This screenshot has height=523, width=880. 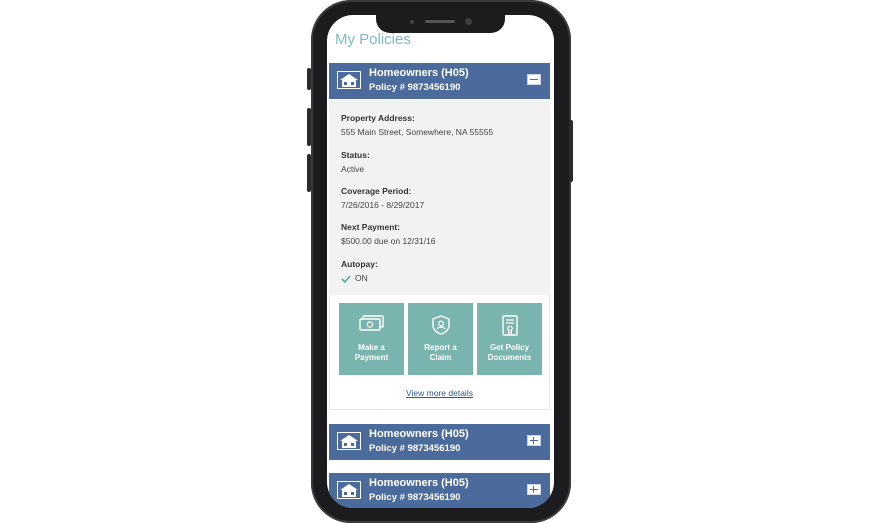 What do you see at coordinates (383, 205) in the screenshot?
I see `coverage-period-value: 7/26/2016 - 8/29/2017` at bounding box center [383, 205].